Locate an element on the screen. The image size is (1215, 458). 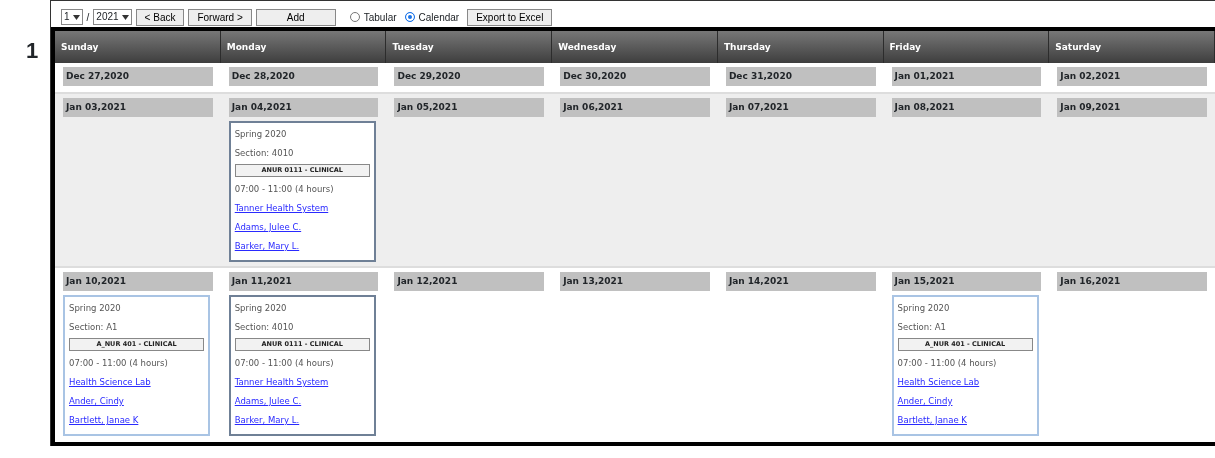
date-header: Dec 30,2020 is located at coordinates (635, 76).